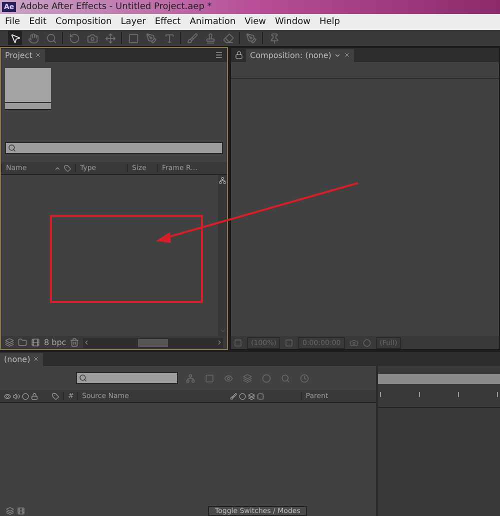  What do you see at coordinates (338, 55) in the screenshot?
I see `dropdown-icon` at bounding box center [338, 55].